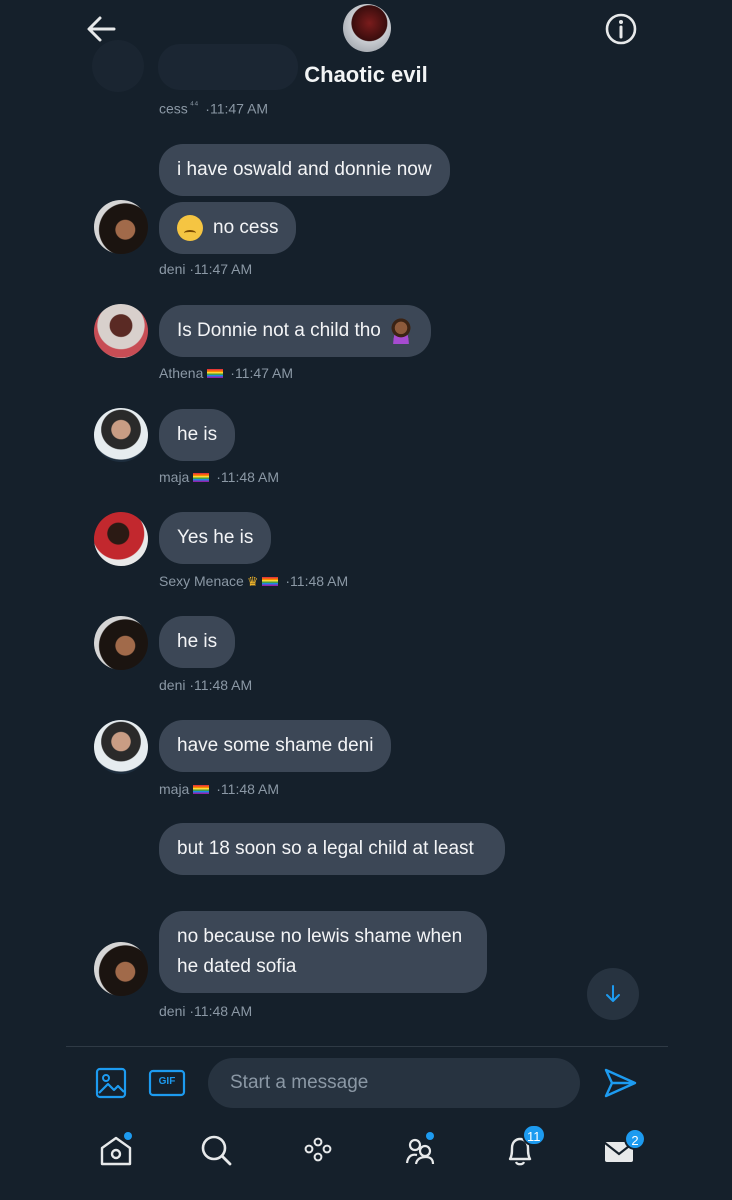  Describe the element at coordinates (121, 539) in the screenshot. I see `avatar-sexy-menace` at that location.